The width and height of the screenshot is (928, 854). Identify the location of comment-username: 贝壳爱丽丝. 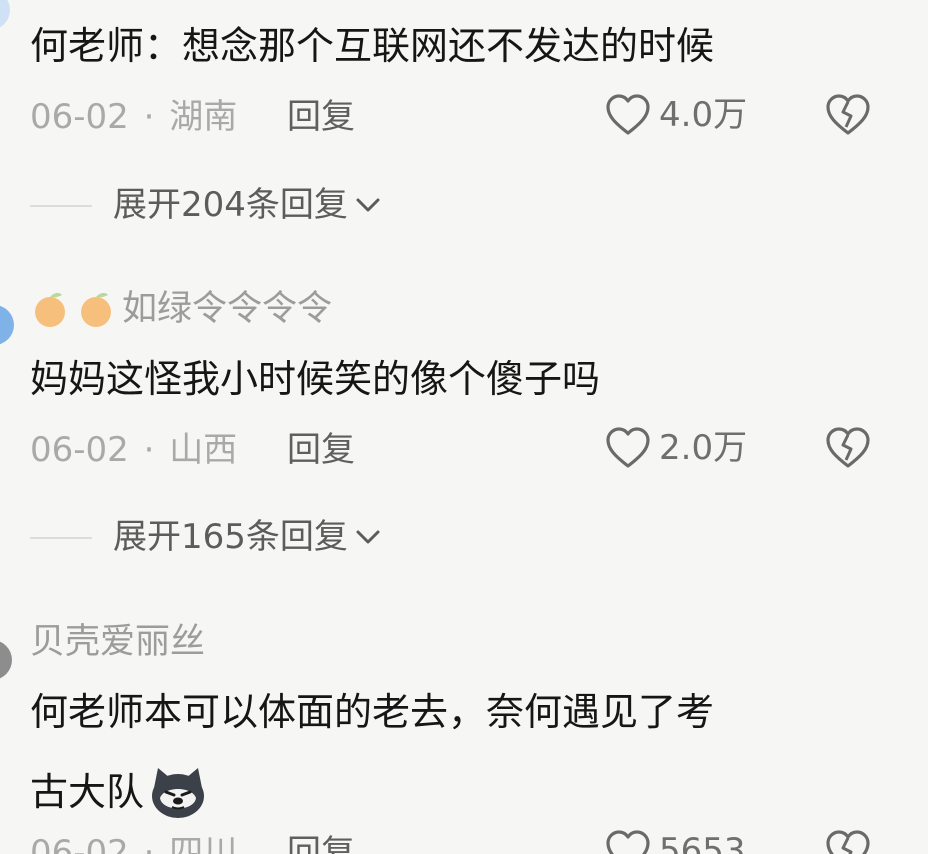
(117, 642).